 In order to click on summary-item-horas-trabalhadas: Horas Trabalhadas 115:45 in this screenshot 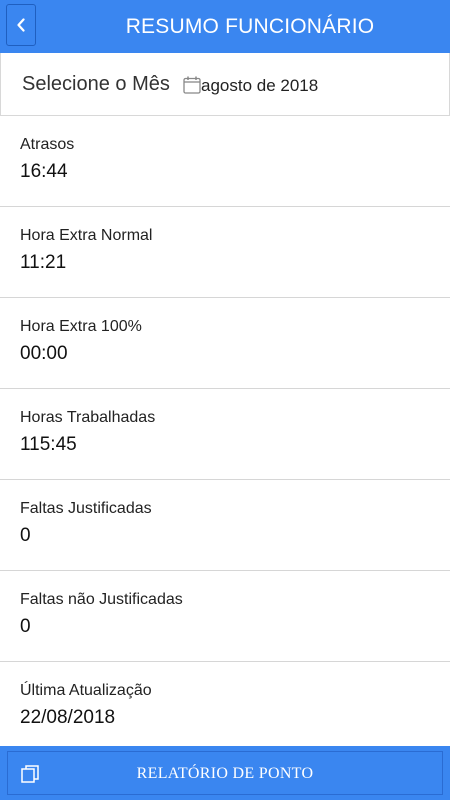, I will do `click(225, 434)`.